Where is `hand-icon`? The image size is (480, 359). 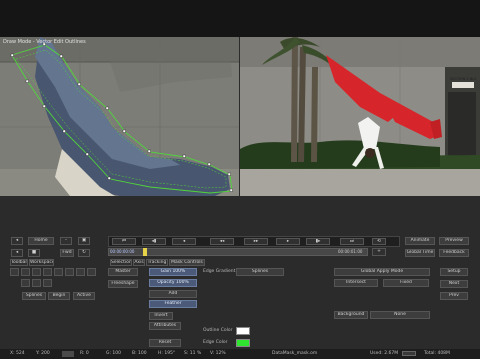 hand-icon is located at coordinates (69, 272).